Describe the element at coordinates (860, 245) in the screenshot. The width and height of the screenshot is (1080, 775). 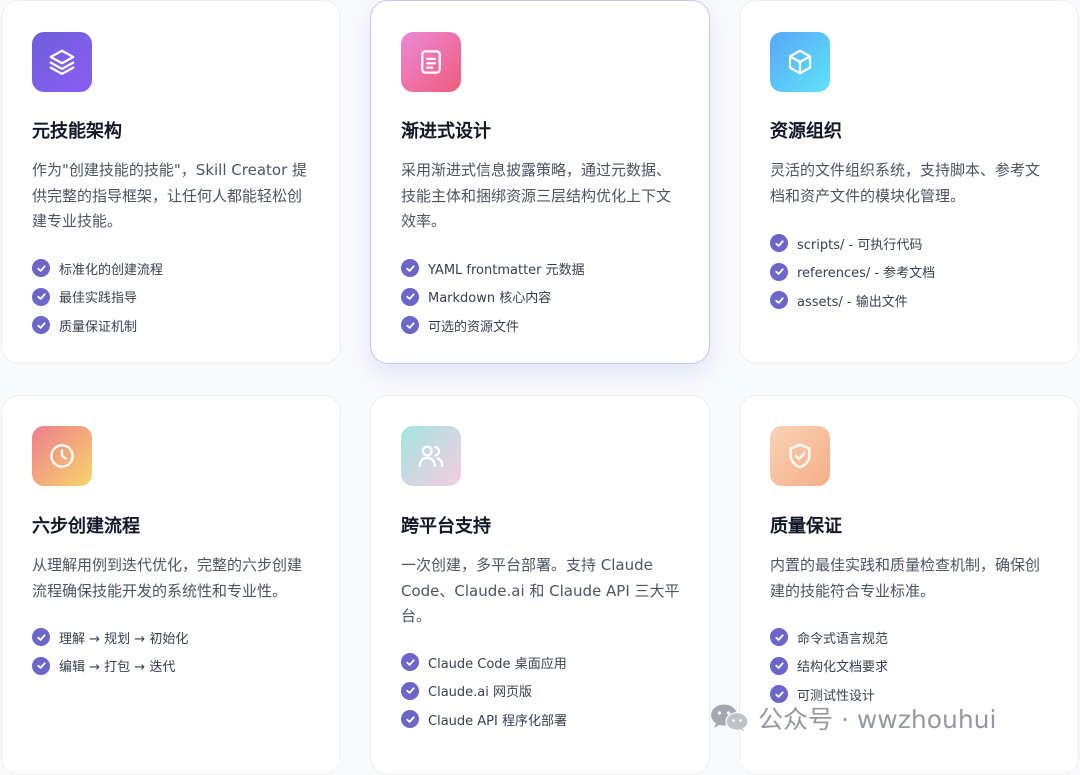
I see `feature-text: scripts/ - 可执行代码` at that location.